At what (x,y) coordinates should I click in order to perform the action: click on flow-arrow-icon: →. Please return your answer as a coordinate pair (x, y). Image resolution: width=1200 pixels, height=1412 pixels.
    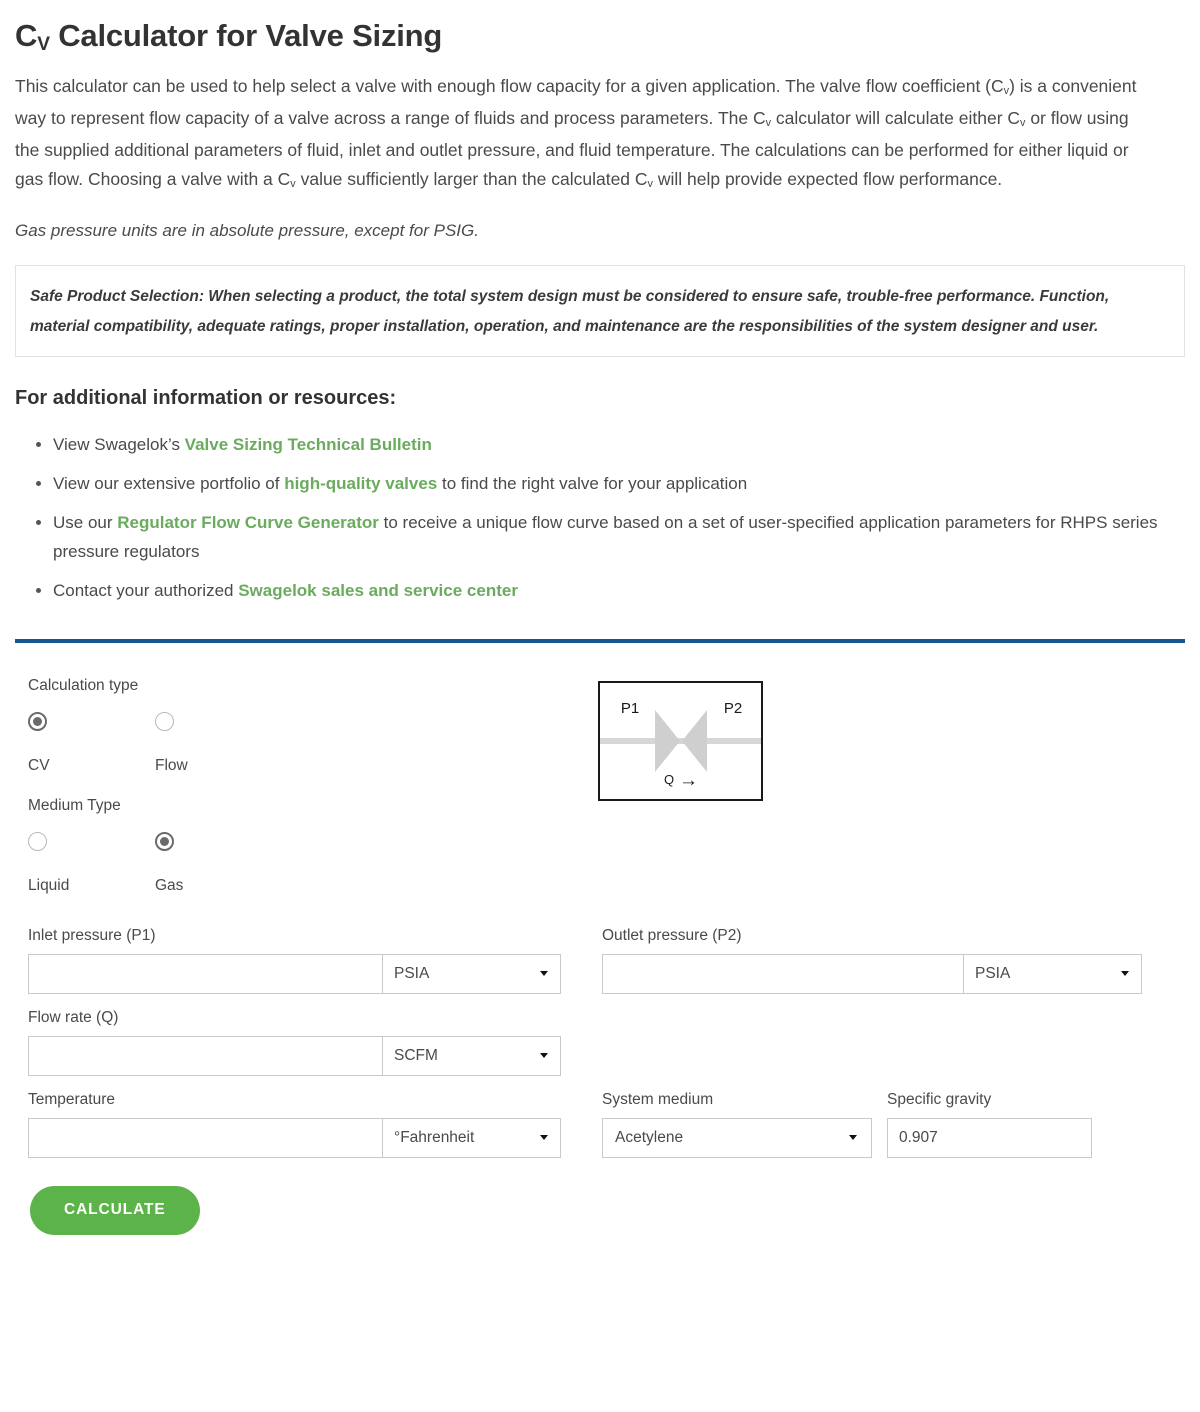
    Looking at the image, I should click on (688, 780).